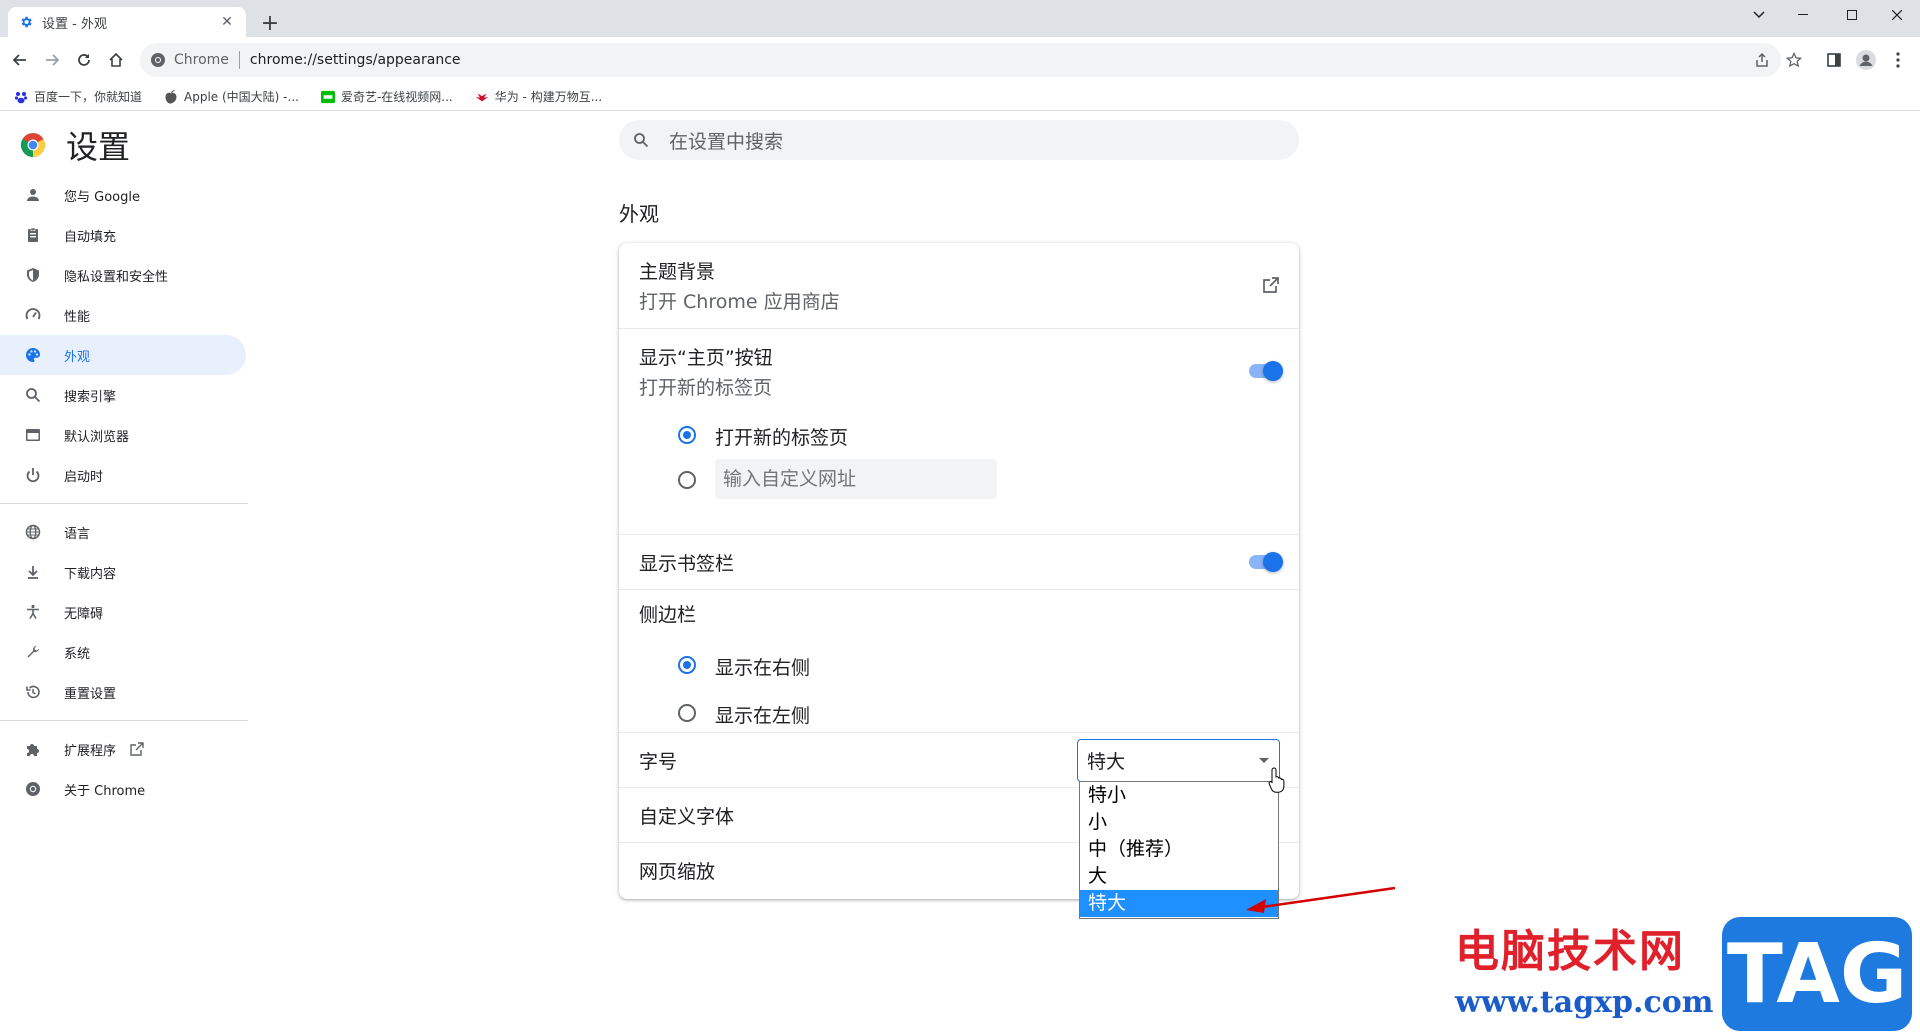  What do you see at coordinates (959, 140) in the screenshot?
I see `settings-search: 在设置中搜索` at bounding box center [959, 140].